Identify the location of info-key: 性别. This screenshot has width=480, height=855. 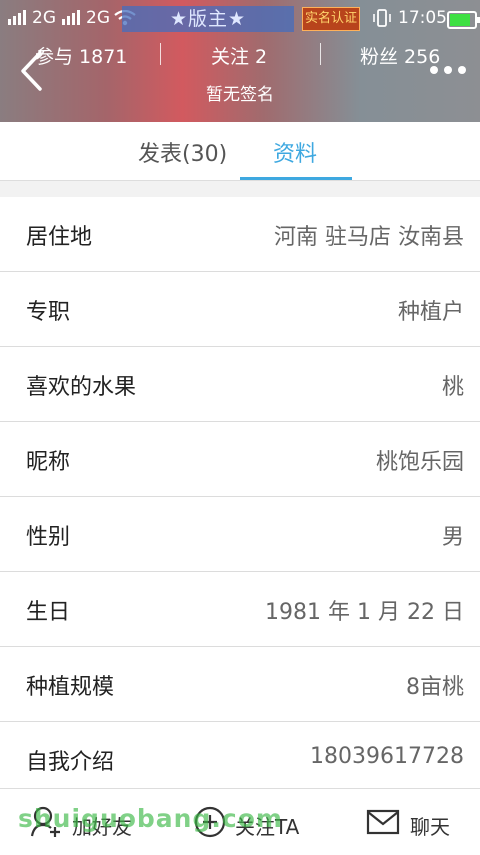
(48, 537).